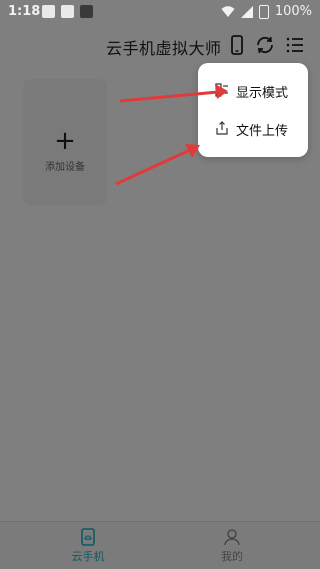 Image resolution: width=320 pixels, height=569 pixels. I want to click on text-a-icon, so click(67, 11).